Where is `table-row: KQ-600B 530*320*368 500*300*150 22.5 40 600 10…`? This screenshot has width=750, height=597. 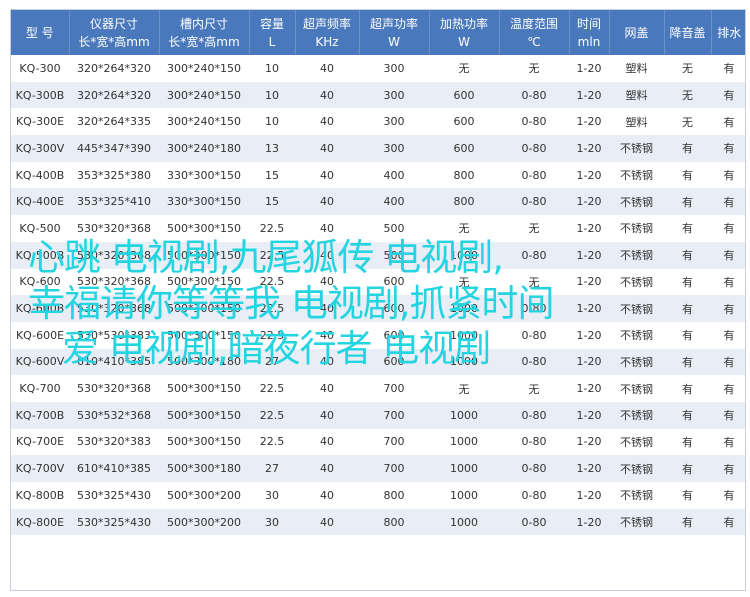
table-row: KQ-600B 530*320*368 500*300*150 22.5 40 600 10… is located at coordinates (378, 308).